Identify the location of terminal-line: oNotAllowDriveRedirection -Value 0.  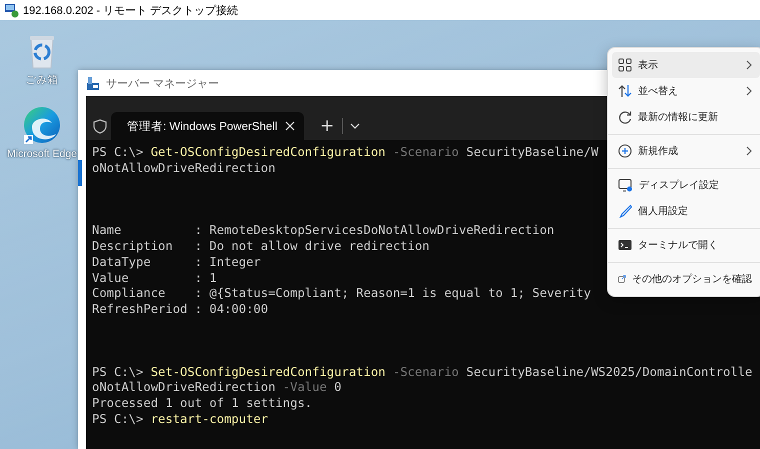
(217, 388).